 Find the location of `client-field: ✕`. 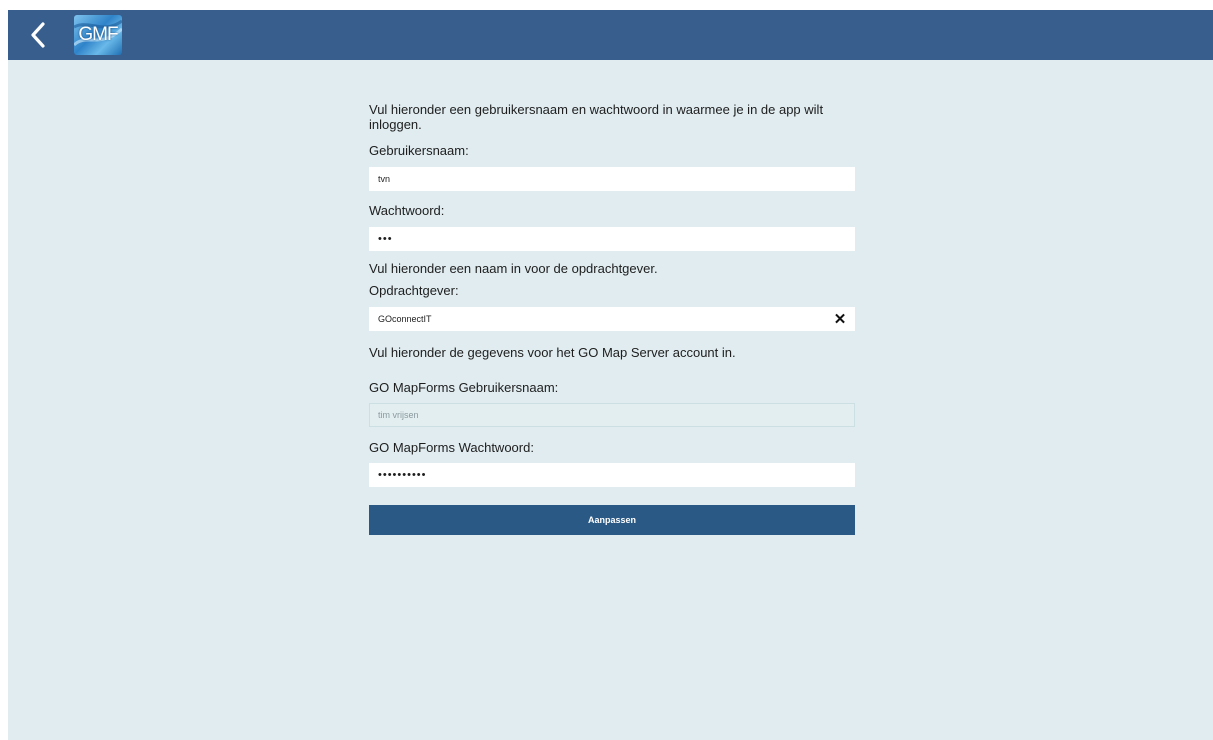

client-field: ✕ is located at coordinates (612, 319).